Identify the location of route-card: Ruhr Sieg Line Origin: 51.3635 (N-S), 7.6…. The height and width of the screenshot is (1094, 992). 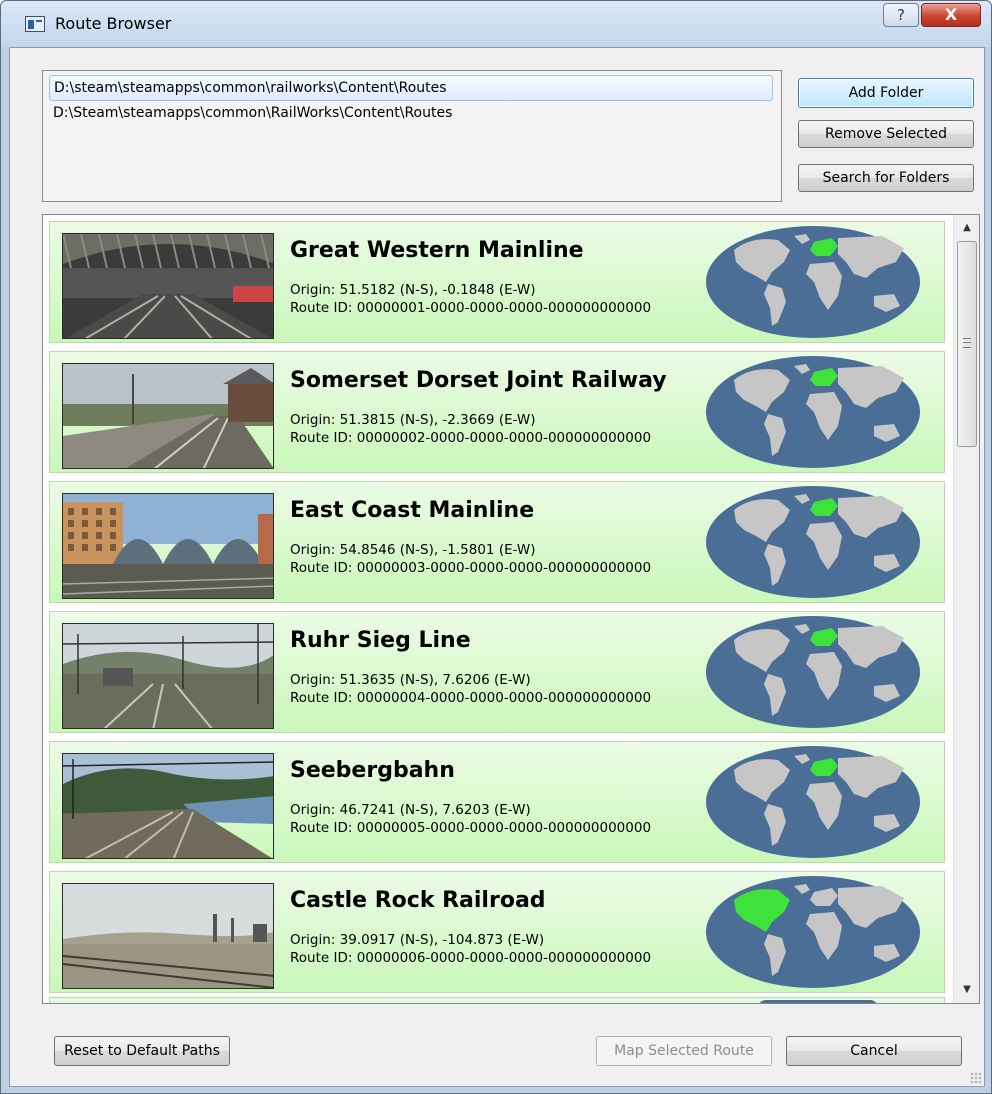
(497, 672).